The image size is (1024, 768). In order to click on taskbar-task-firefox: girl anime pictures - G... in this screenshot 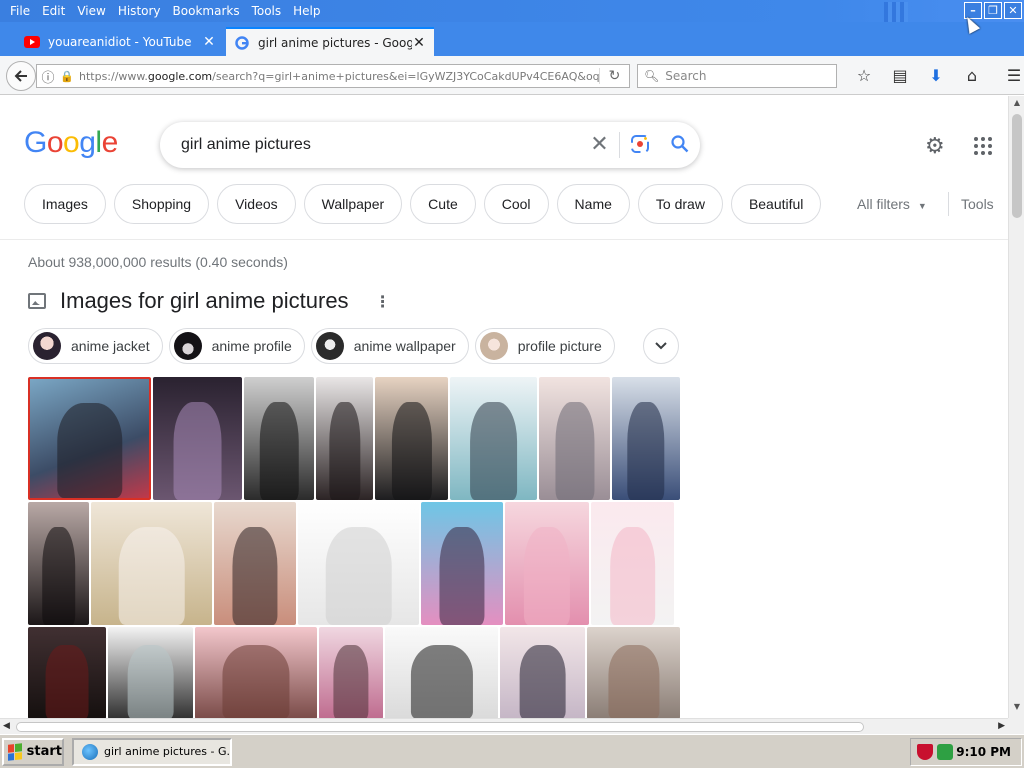, I will do `click(152, 751)`.